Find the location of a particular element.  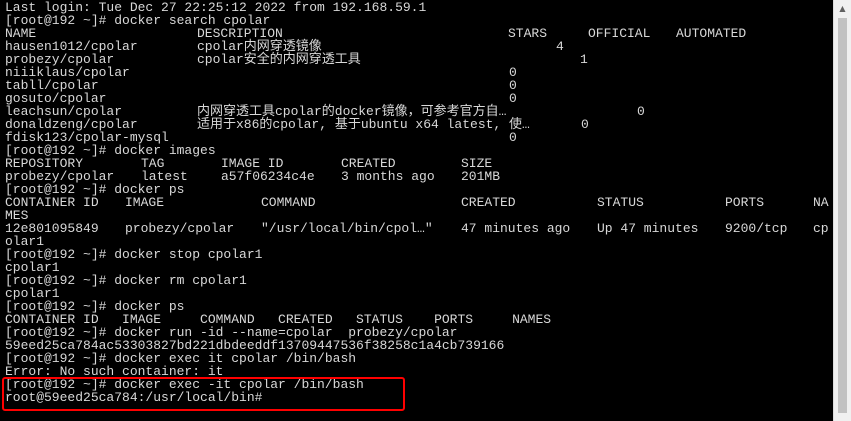

table-cell: 201MB is located at coordinates (481, 176).